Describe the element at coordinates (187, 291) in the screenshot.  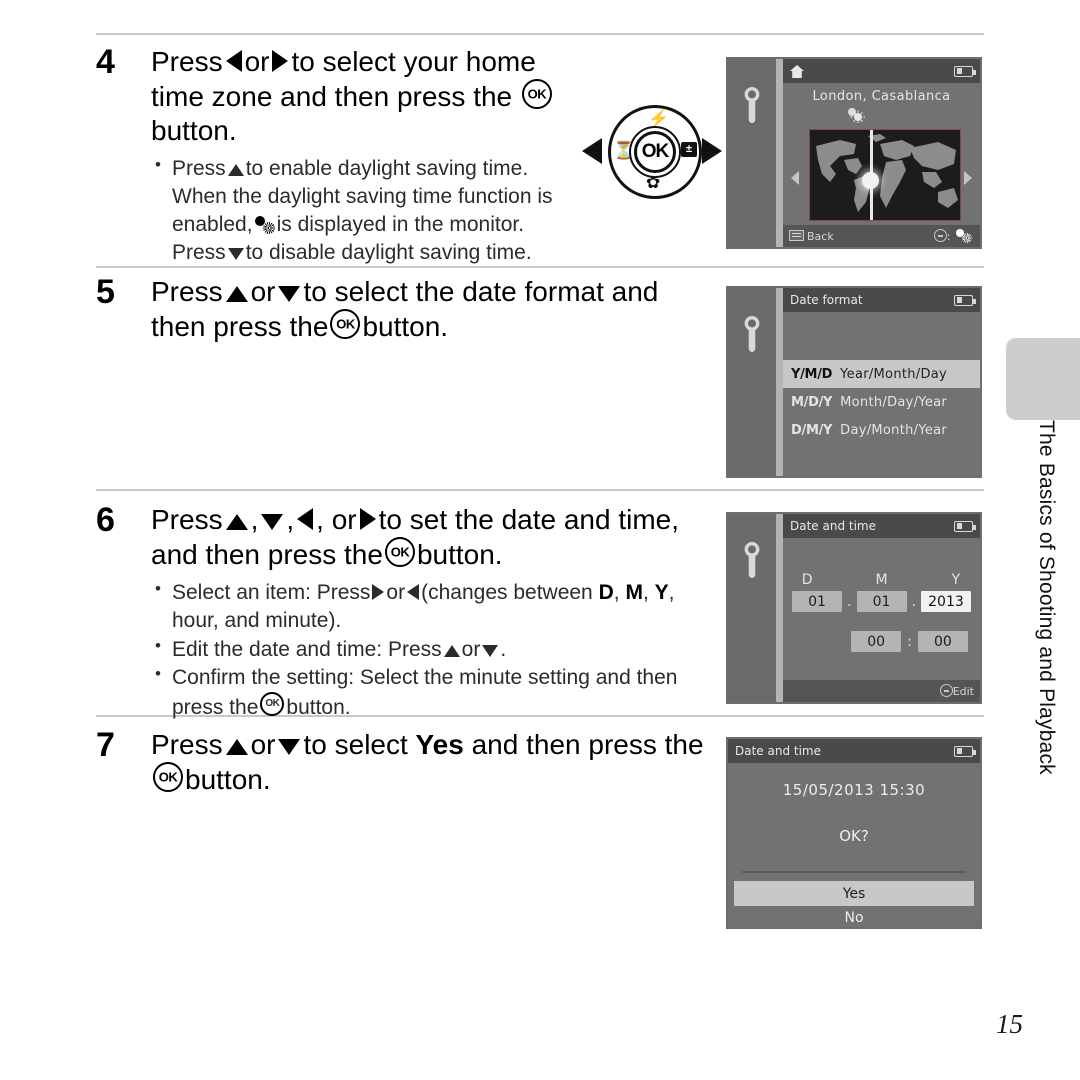
I see `step-5-text-1: Press` at that location.